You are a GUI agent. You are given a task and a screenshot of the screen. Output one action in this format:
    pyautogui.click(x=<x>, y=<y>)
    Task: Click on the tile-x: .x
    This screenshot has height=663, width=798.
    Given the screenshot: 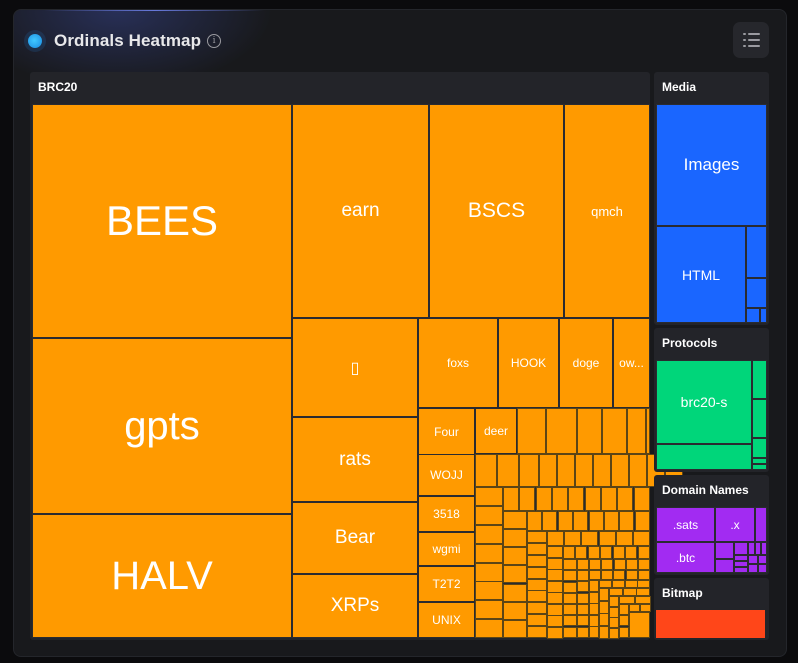 What is the action you would take?
    pyautogui.click(x=735, y=524)
    